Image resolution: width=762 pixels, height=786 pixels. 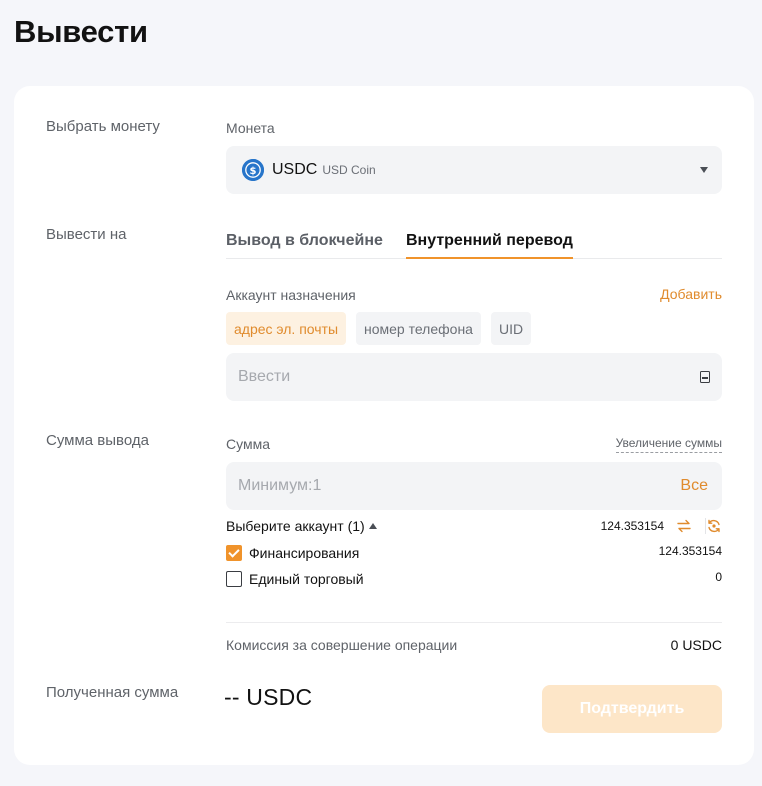 What do you see at coordinates (372, 526) in the screenshot?
I see `chevron-up-icon` at bounding box center [372, 526].